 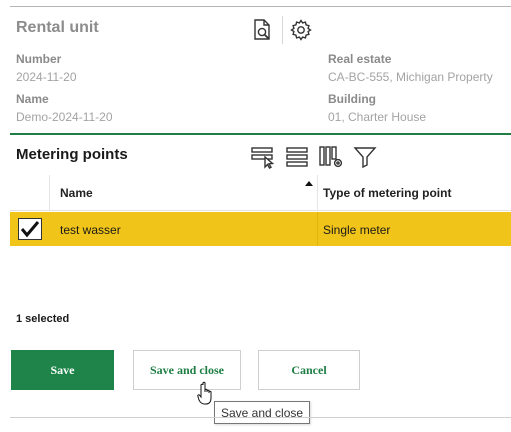 I want to click on selection-count: 1 selected, so click(x=43, y=319).